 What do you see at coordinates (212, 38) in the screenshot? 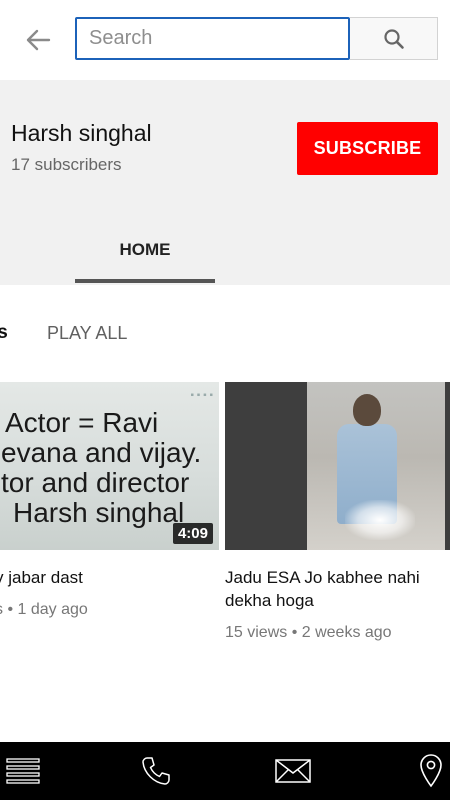
I see `search-input` at bounding box center [212, 38].